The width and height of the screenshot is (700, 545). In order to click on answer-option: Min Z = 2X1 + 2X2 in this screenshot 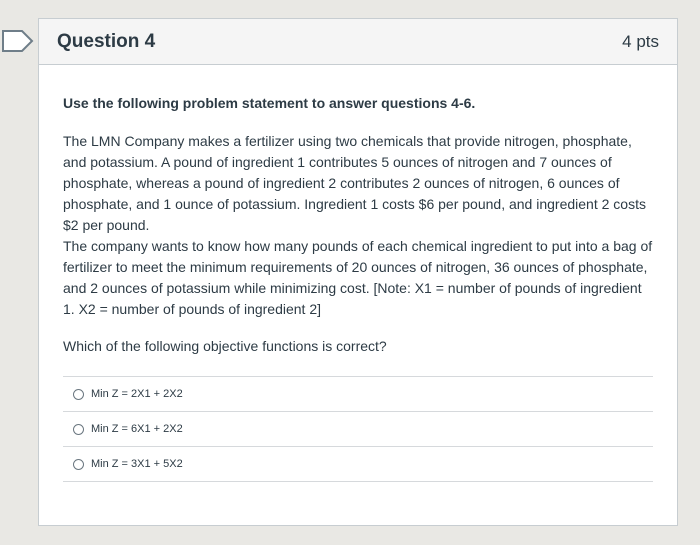, I will do `click(358, 394)`.